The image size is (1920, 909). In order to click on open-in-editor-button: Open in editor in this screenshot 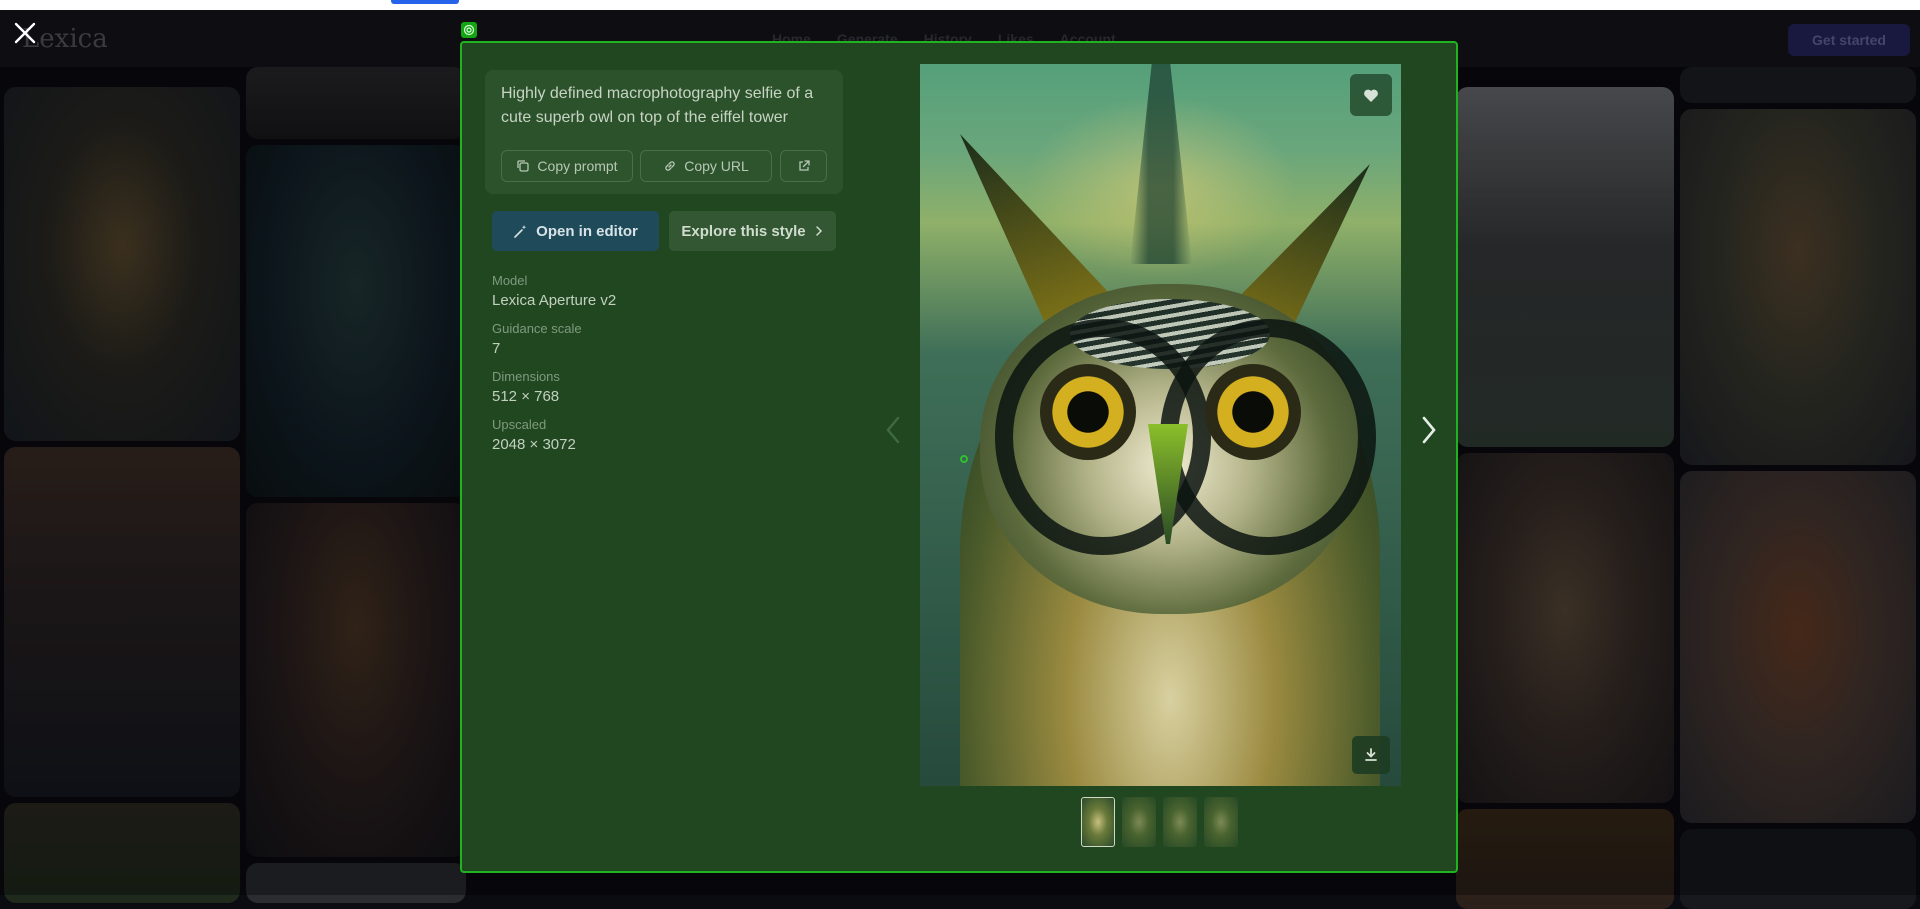, I will do `click(575, 231)`.